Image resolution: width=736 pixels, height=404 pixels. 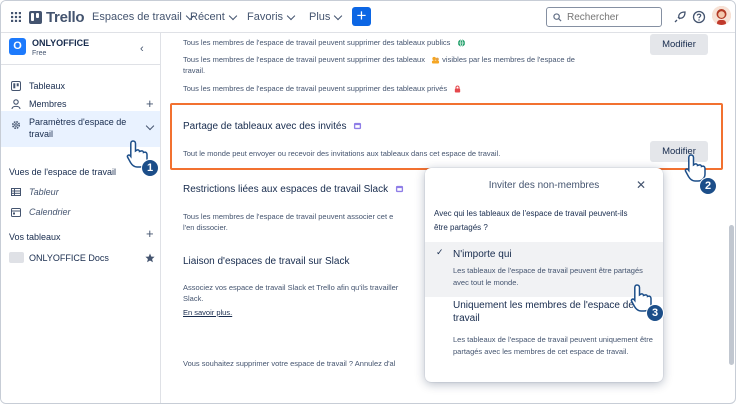 What do you see at coordinates (65, 17) in the screenshot?
I see `logo-text: Trello` at bounding box center [65, 17].